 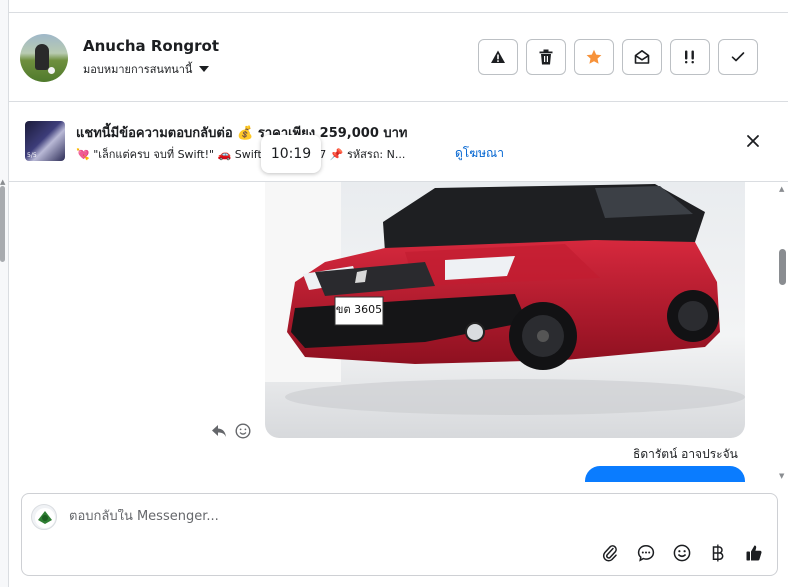 What do you see at coordinates (359, 309) in the screenshot?
I see `license-plate-text: ขต 3605` at bounding box center [359, 309].